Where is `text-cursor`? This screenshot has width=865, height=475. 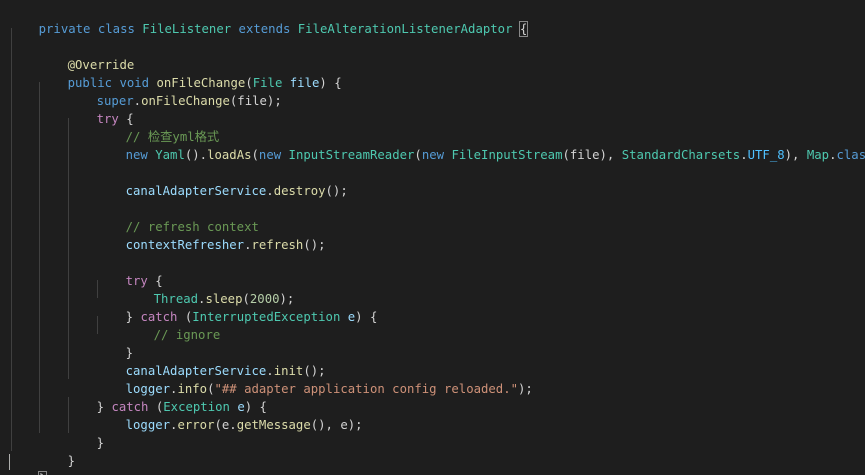
text-cursor is located at coordinates (9, 462).